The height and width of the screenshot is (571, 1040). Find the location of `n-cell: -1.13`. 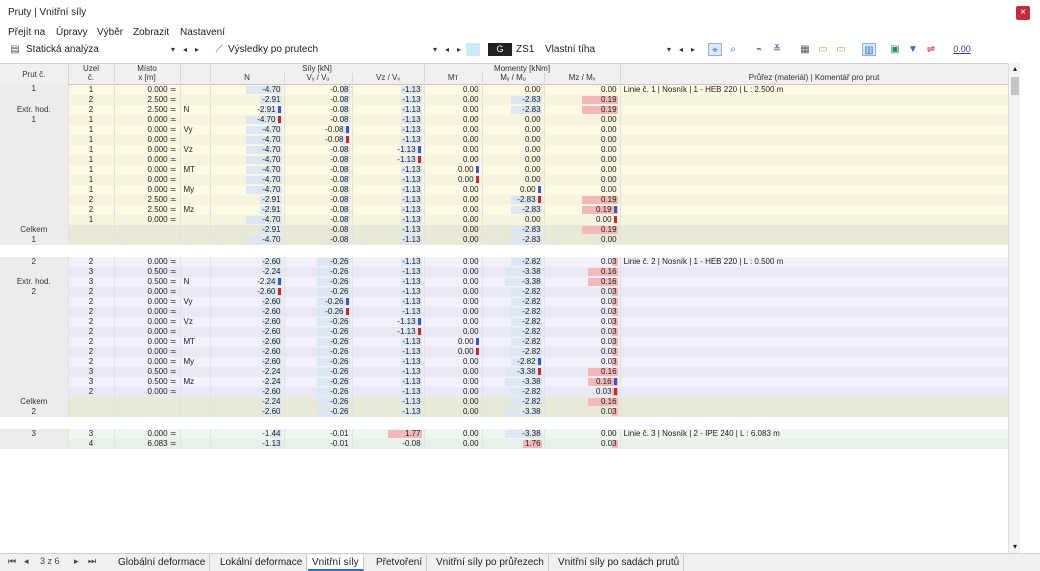

n-cell: -1.13 is located at coordinates (247, 443).